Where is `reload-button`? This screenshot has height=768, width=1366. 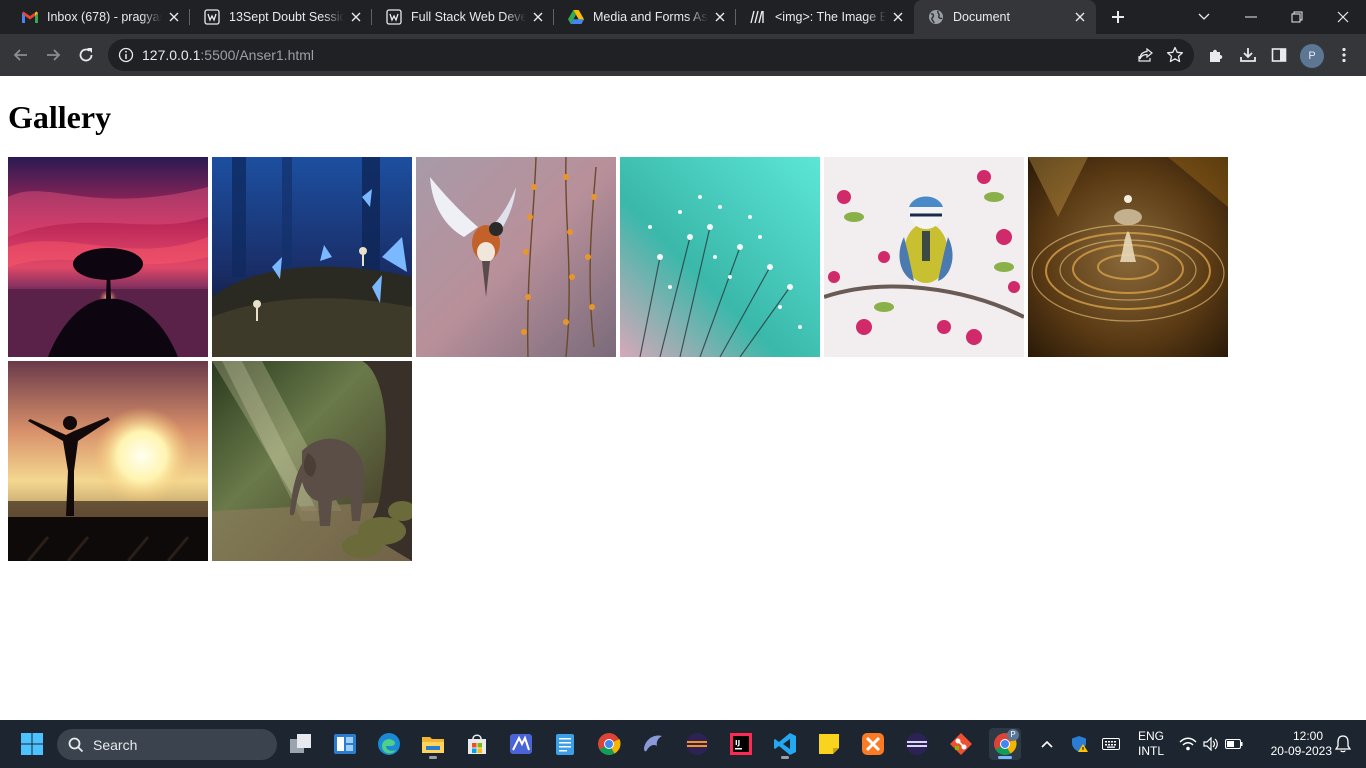
reload-button is located at coordinates (86, 55).